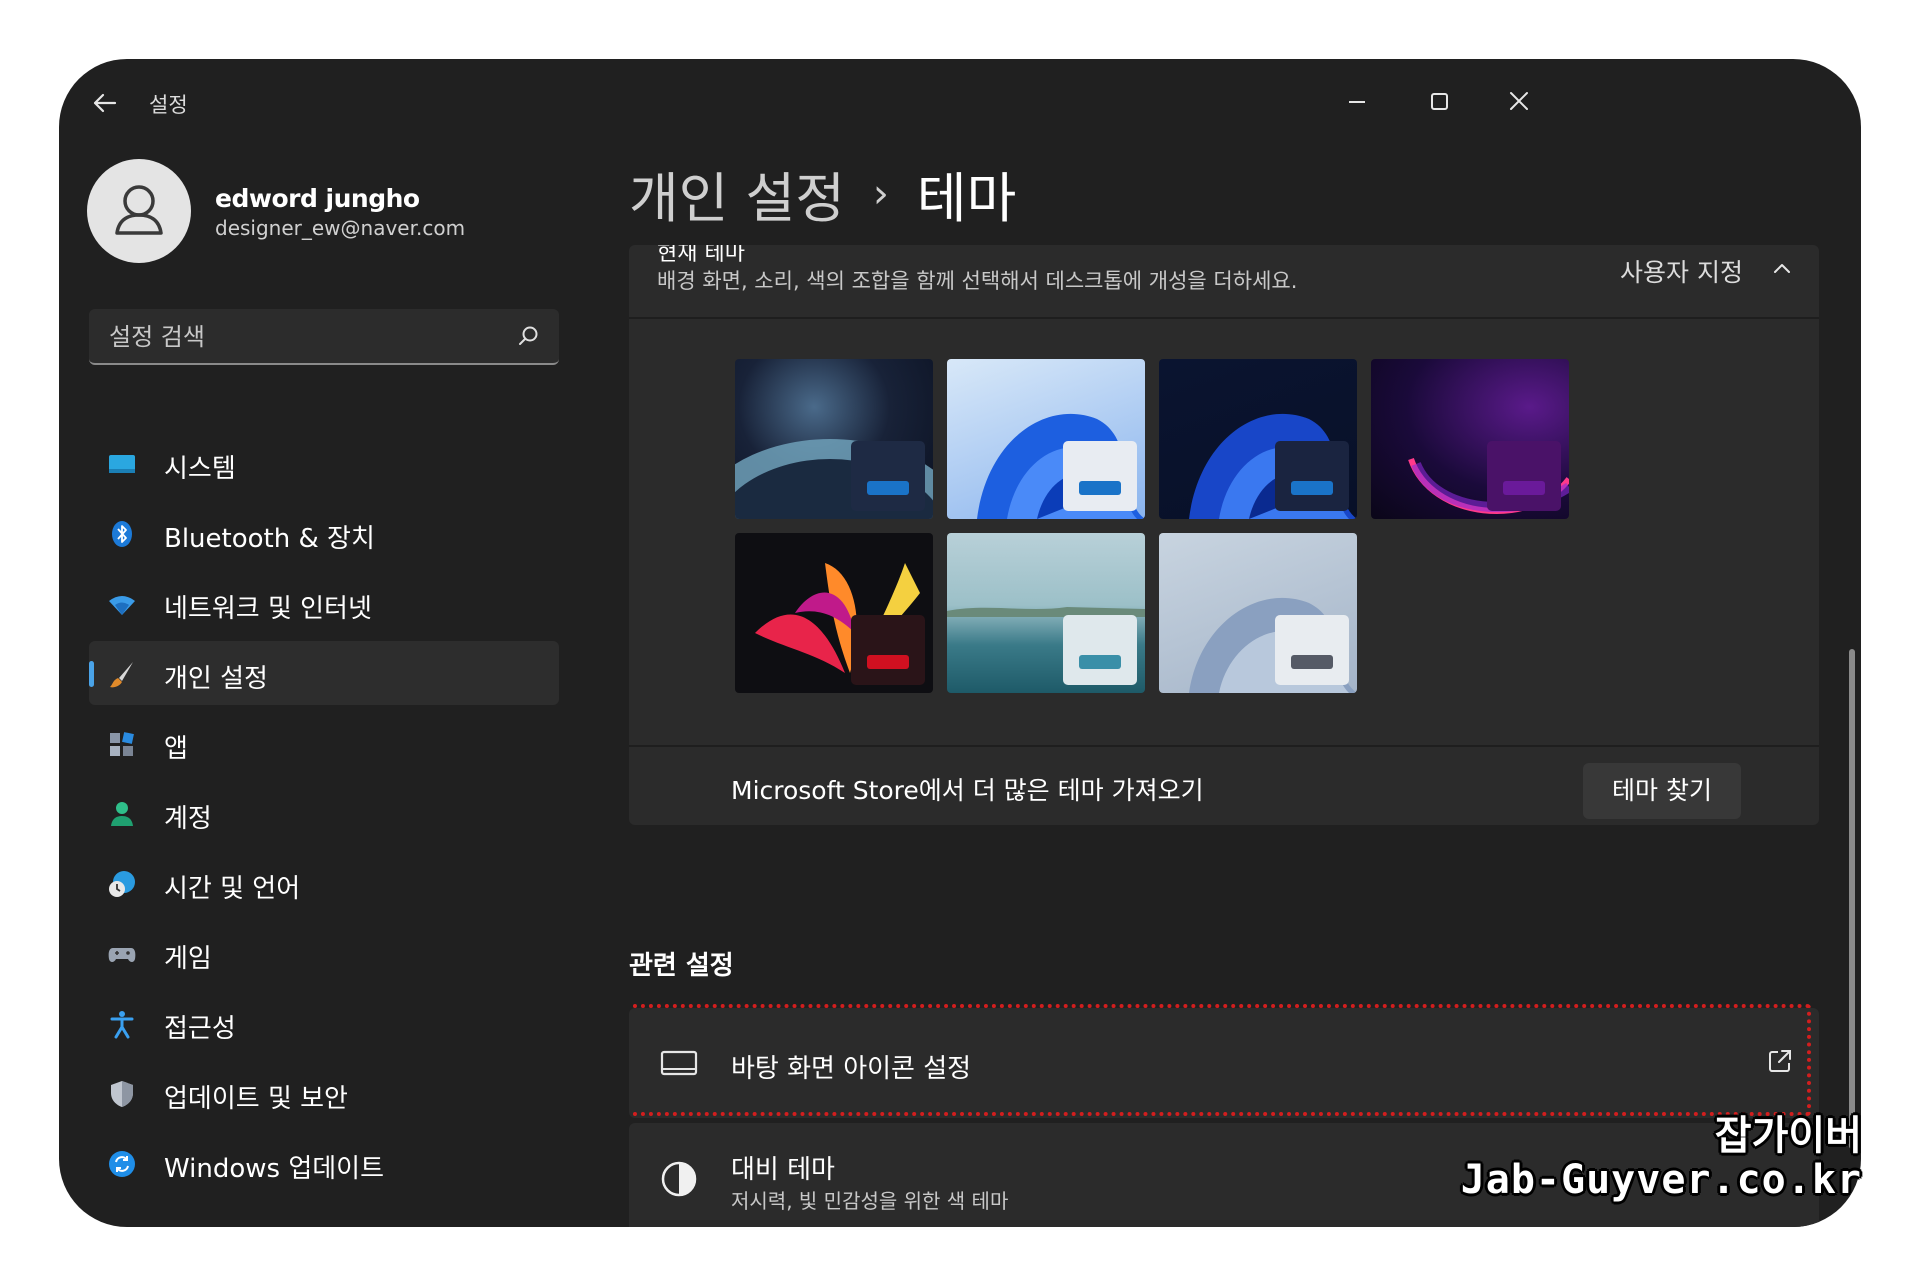  I want to click on contrast-icon, so click(679, 1179).